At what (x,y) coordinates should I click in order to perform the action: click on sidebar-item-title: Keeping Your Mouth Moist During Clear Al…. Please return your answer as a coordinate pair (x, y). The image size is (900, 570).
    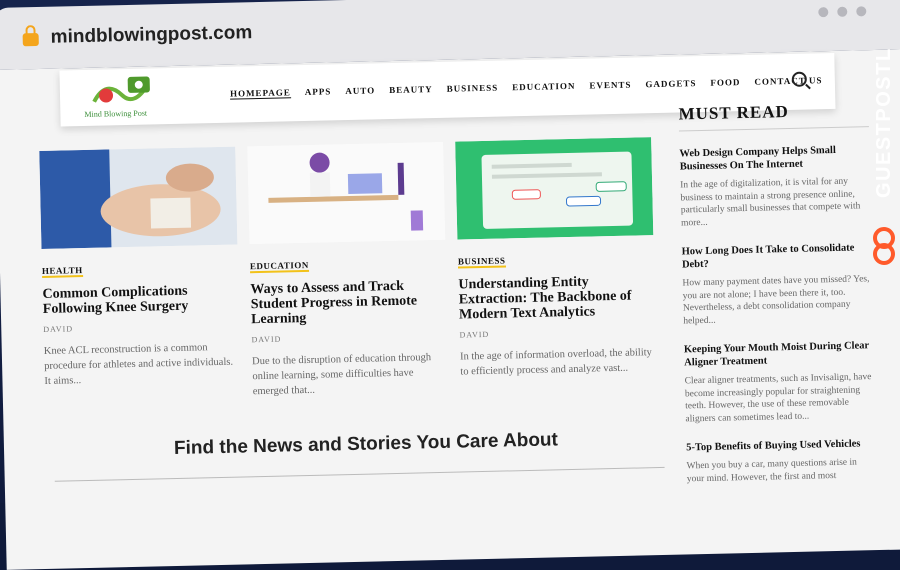
    Looking at the image, I should click on (779, 354).